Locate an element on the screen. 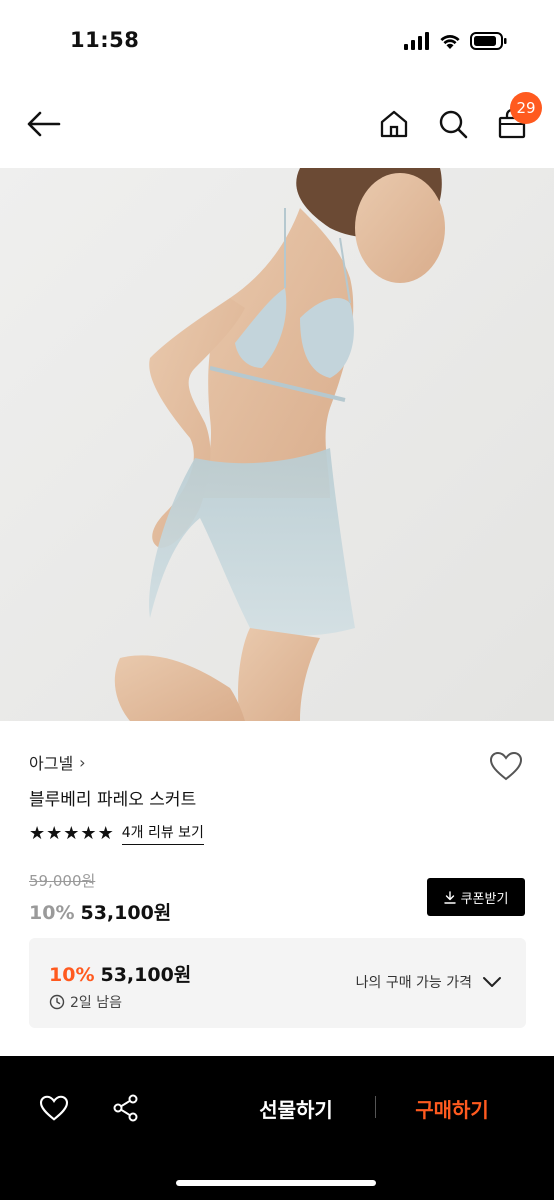 The width and height of the screenshot is (554, 1200). buy-button: 구매하기 is located at coordinates (452, 1108).